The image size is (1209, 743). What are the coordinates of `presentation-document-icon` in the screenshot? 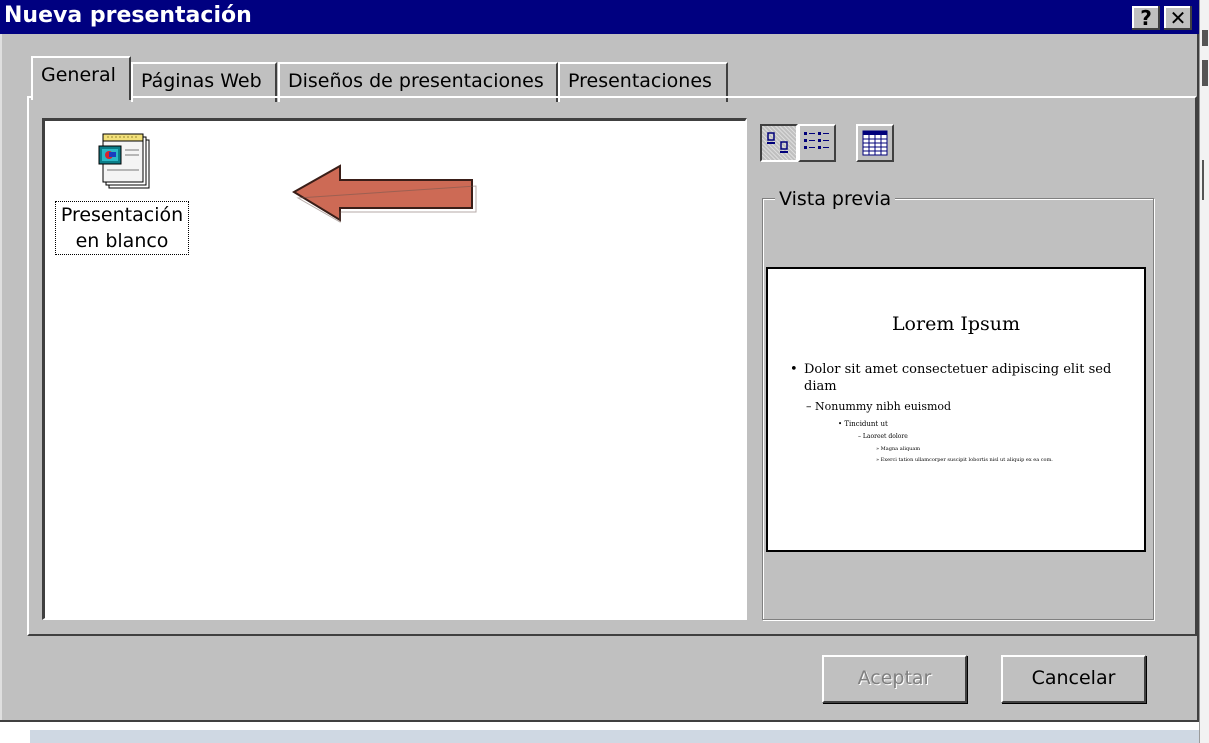 It's located at (126, 159).